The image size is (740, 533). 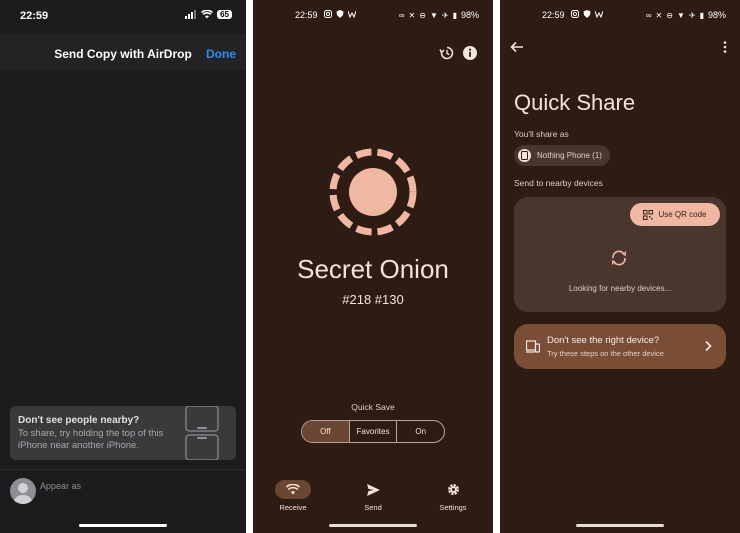 I want to click on nav-send-label: Send, so click(x=373, y=507).